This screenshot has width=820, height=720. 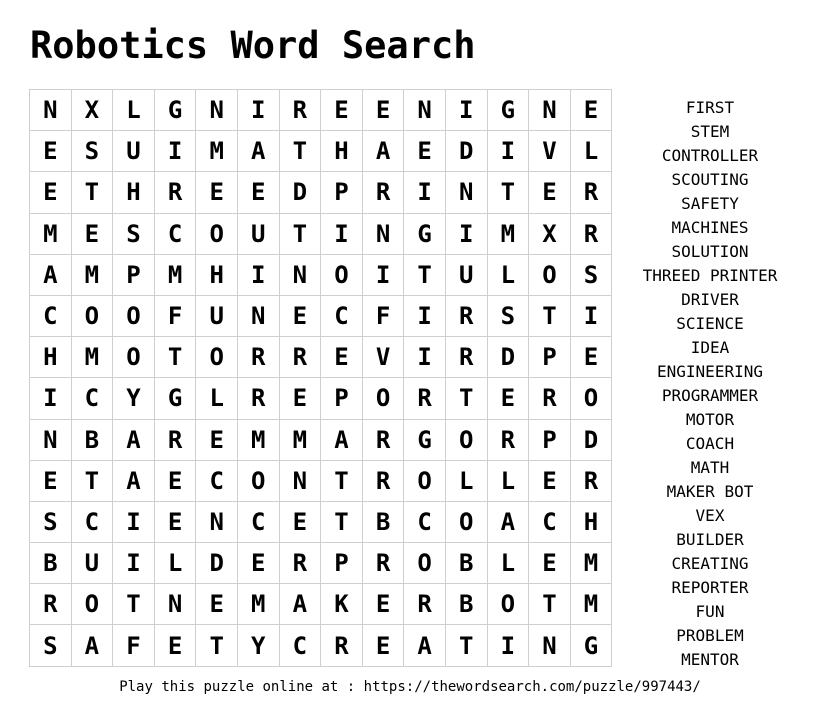 I want to click on grid-row: ICYGLREPORTERO, so click(x=321, y=398).